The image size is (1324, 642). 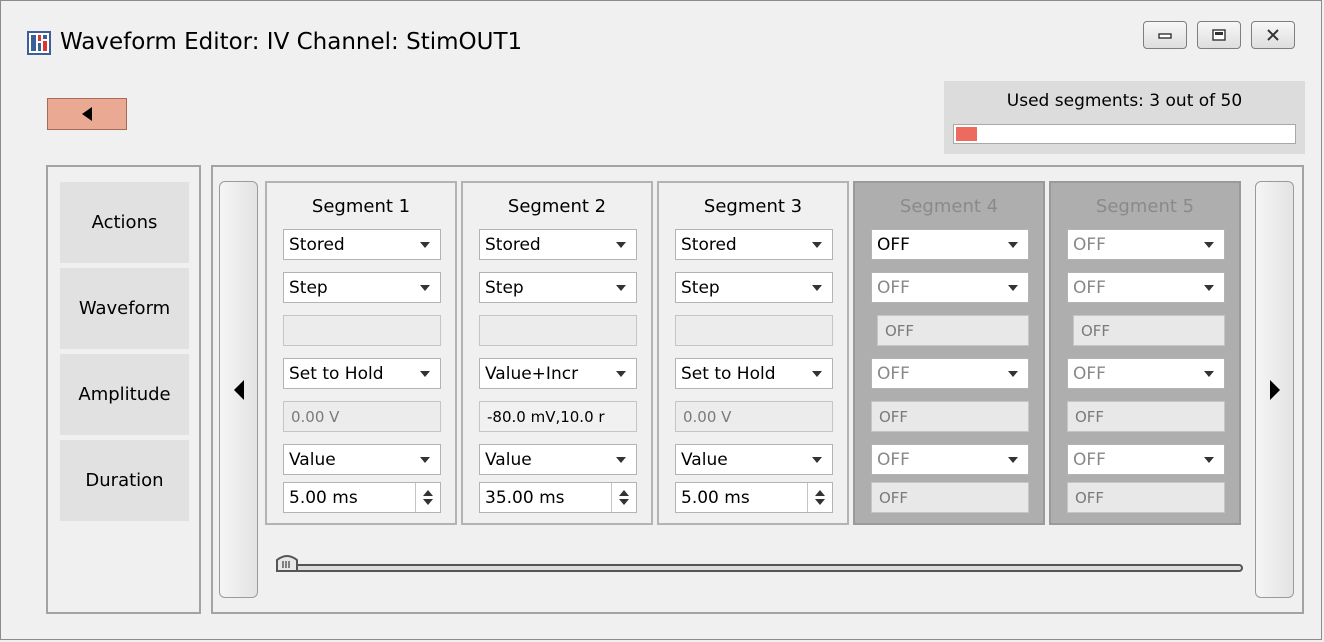 I want to click on right-triangle-icon, so click(x=1274, y=389).